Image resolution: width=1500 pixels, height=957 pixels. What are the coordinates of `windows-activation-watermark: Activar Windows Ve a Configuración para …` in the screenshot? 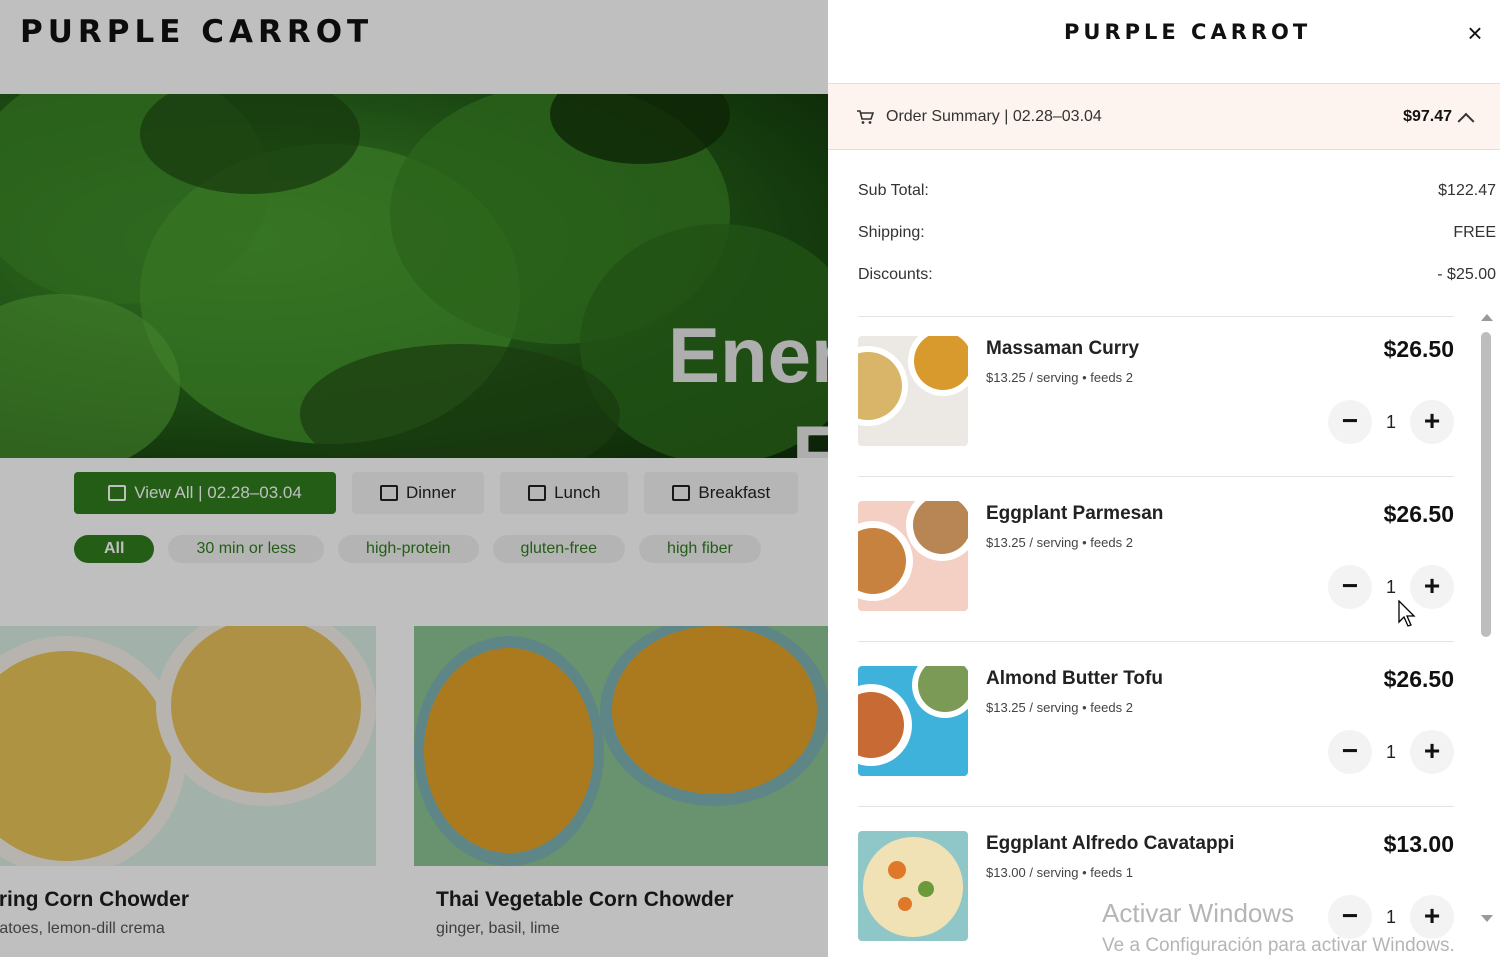 It's located at (1278, 927).